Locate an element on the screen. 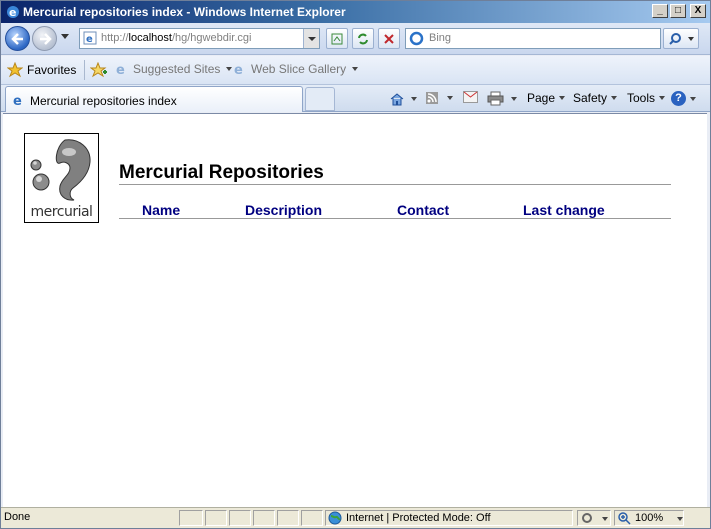 The image size is (711, 529). search-button is located at coordinates (681, 38).